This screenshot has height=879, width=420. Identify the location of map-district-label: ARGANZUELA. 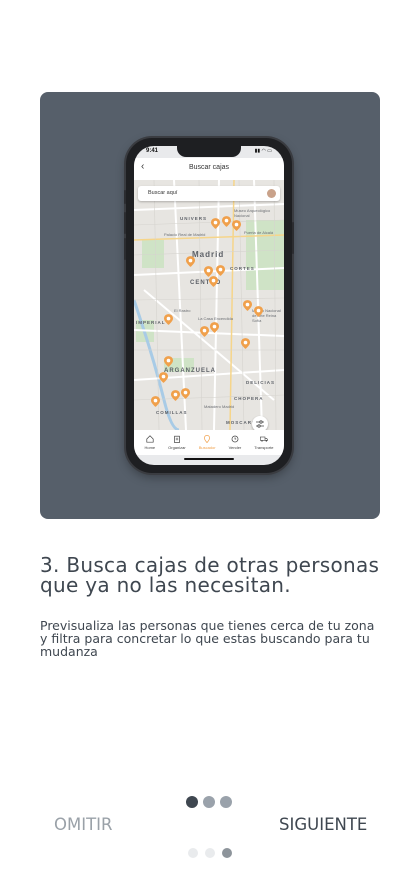
(190, 371).